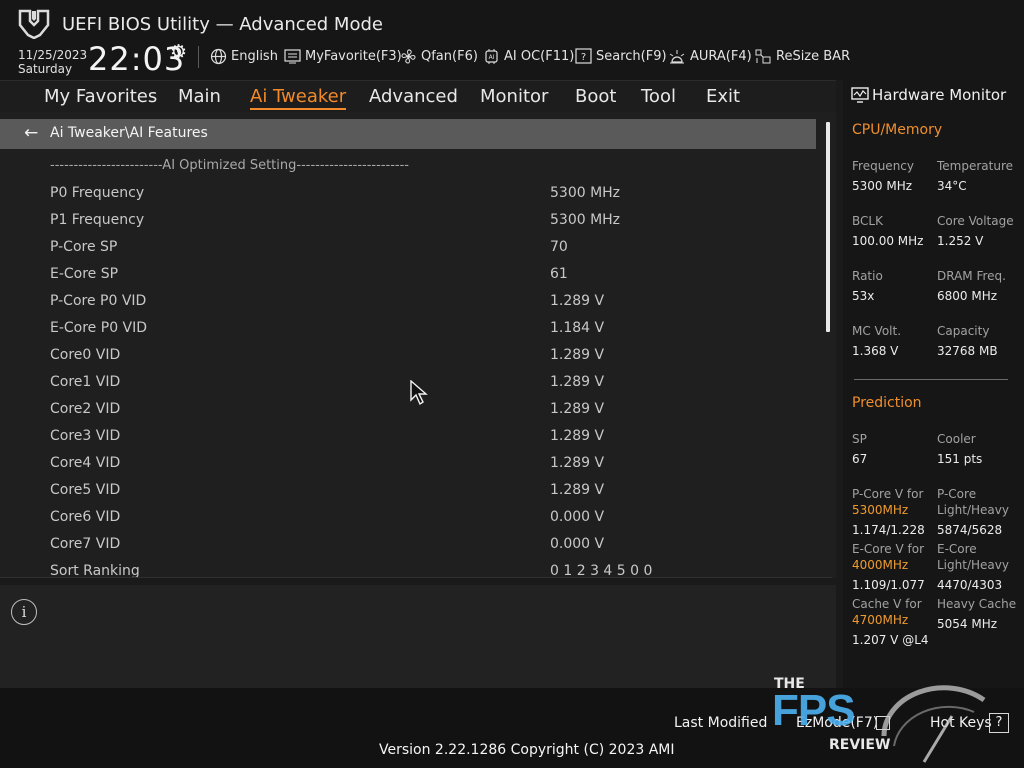 This screenshot has height=768, width=1024. I want to click on menu-tool: Tool, so click(658, 96).